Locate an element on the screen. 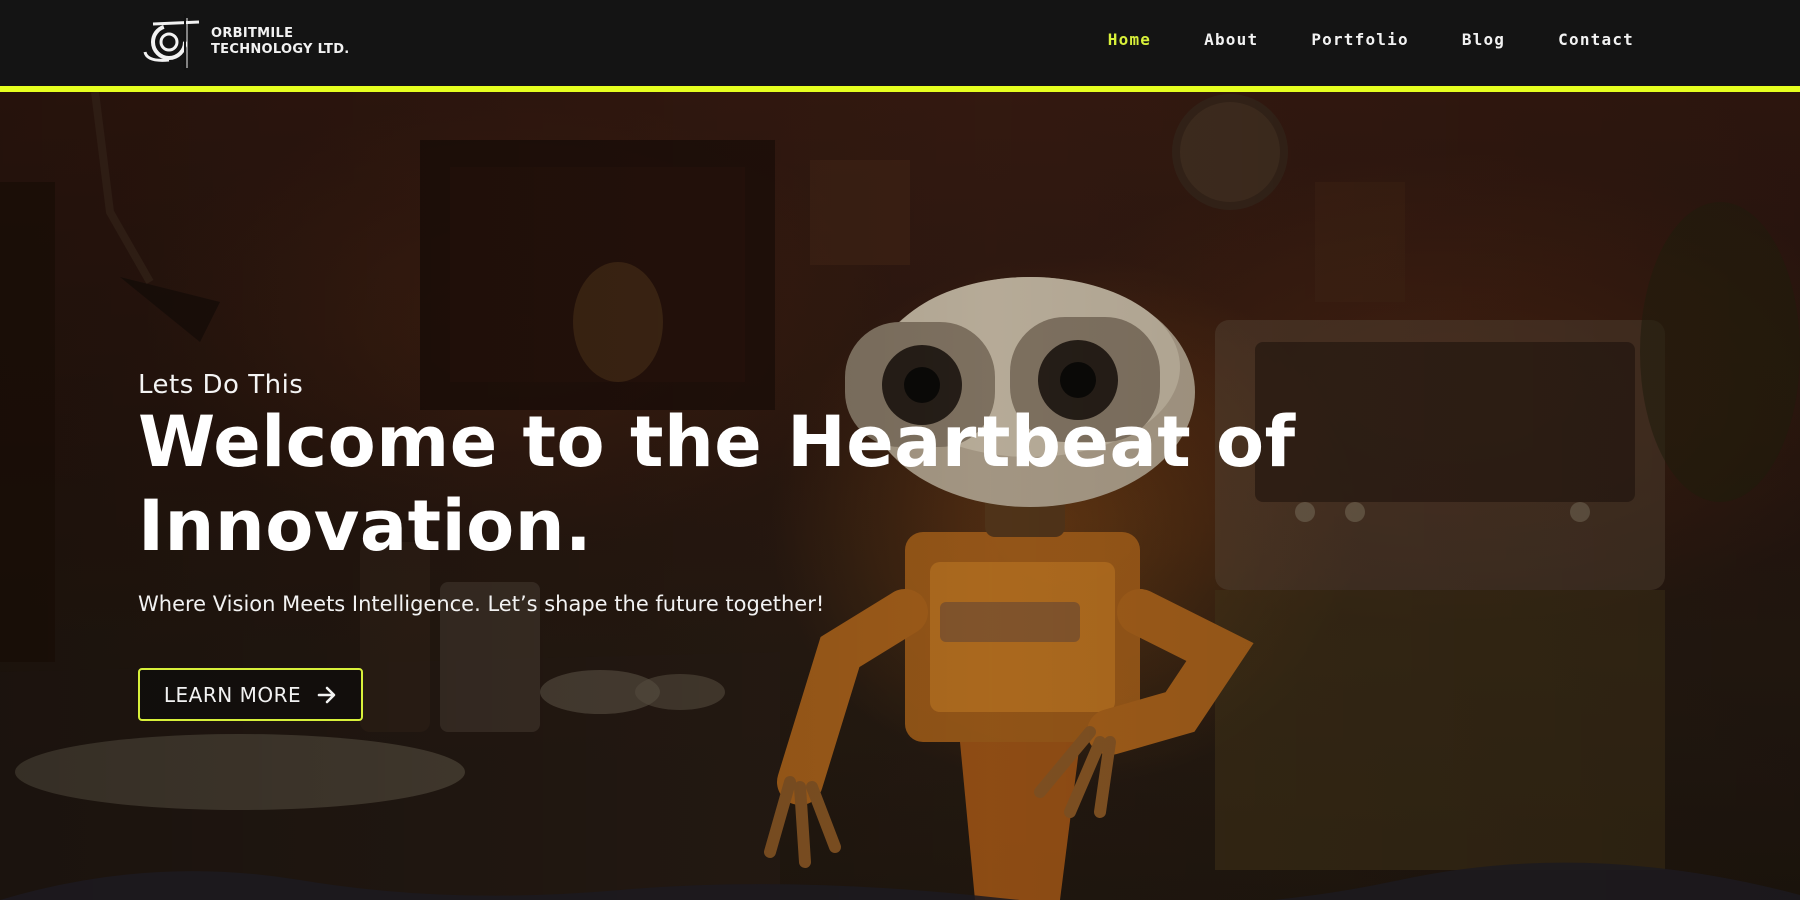 The width and height of the screenshot is (1800, 900). nav-blog: Blog is located at coordinates (1483, 40).